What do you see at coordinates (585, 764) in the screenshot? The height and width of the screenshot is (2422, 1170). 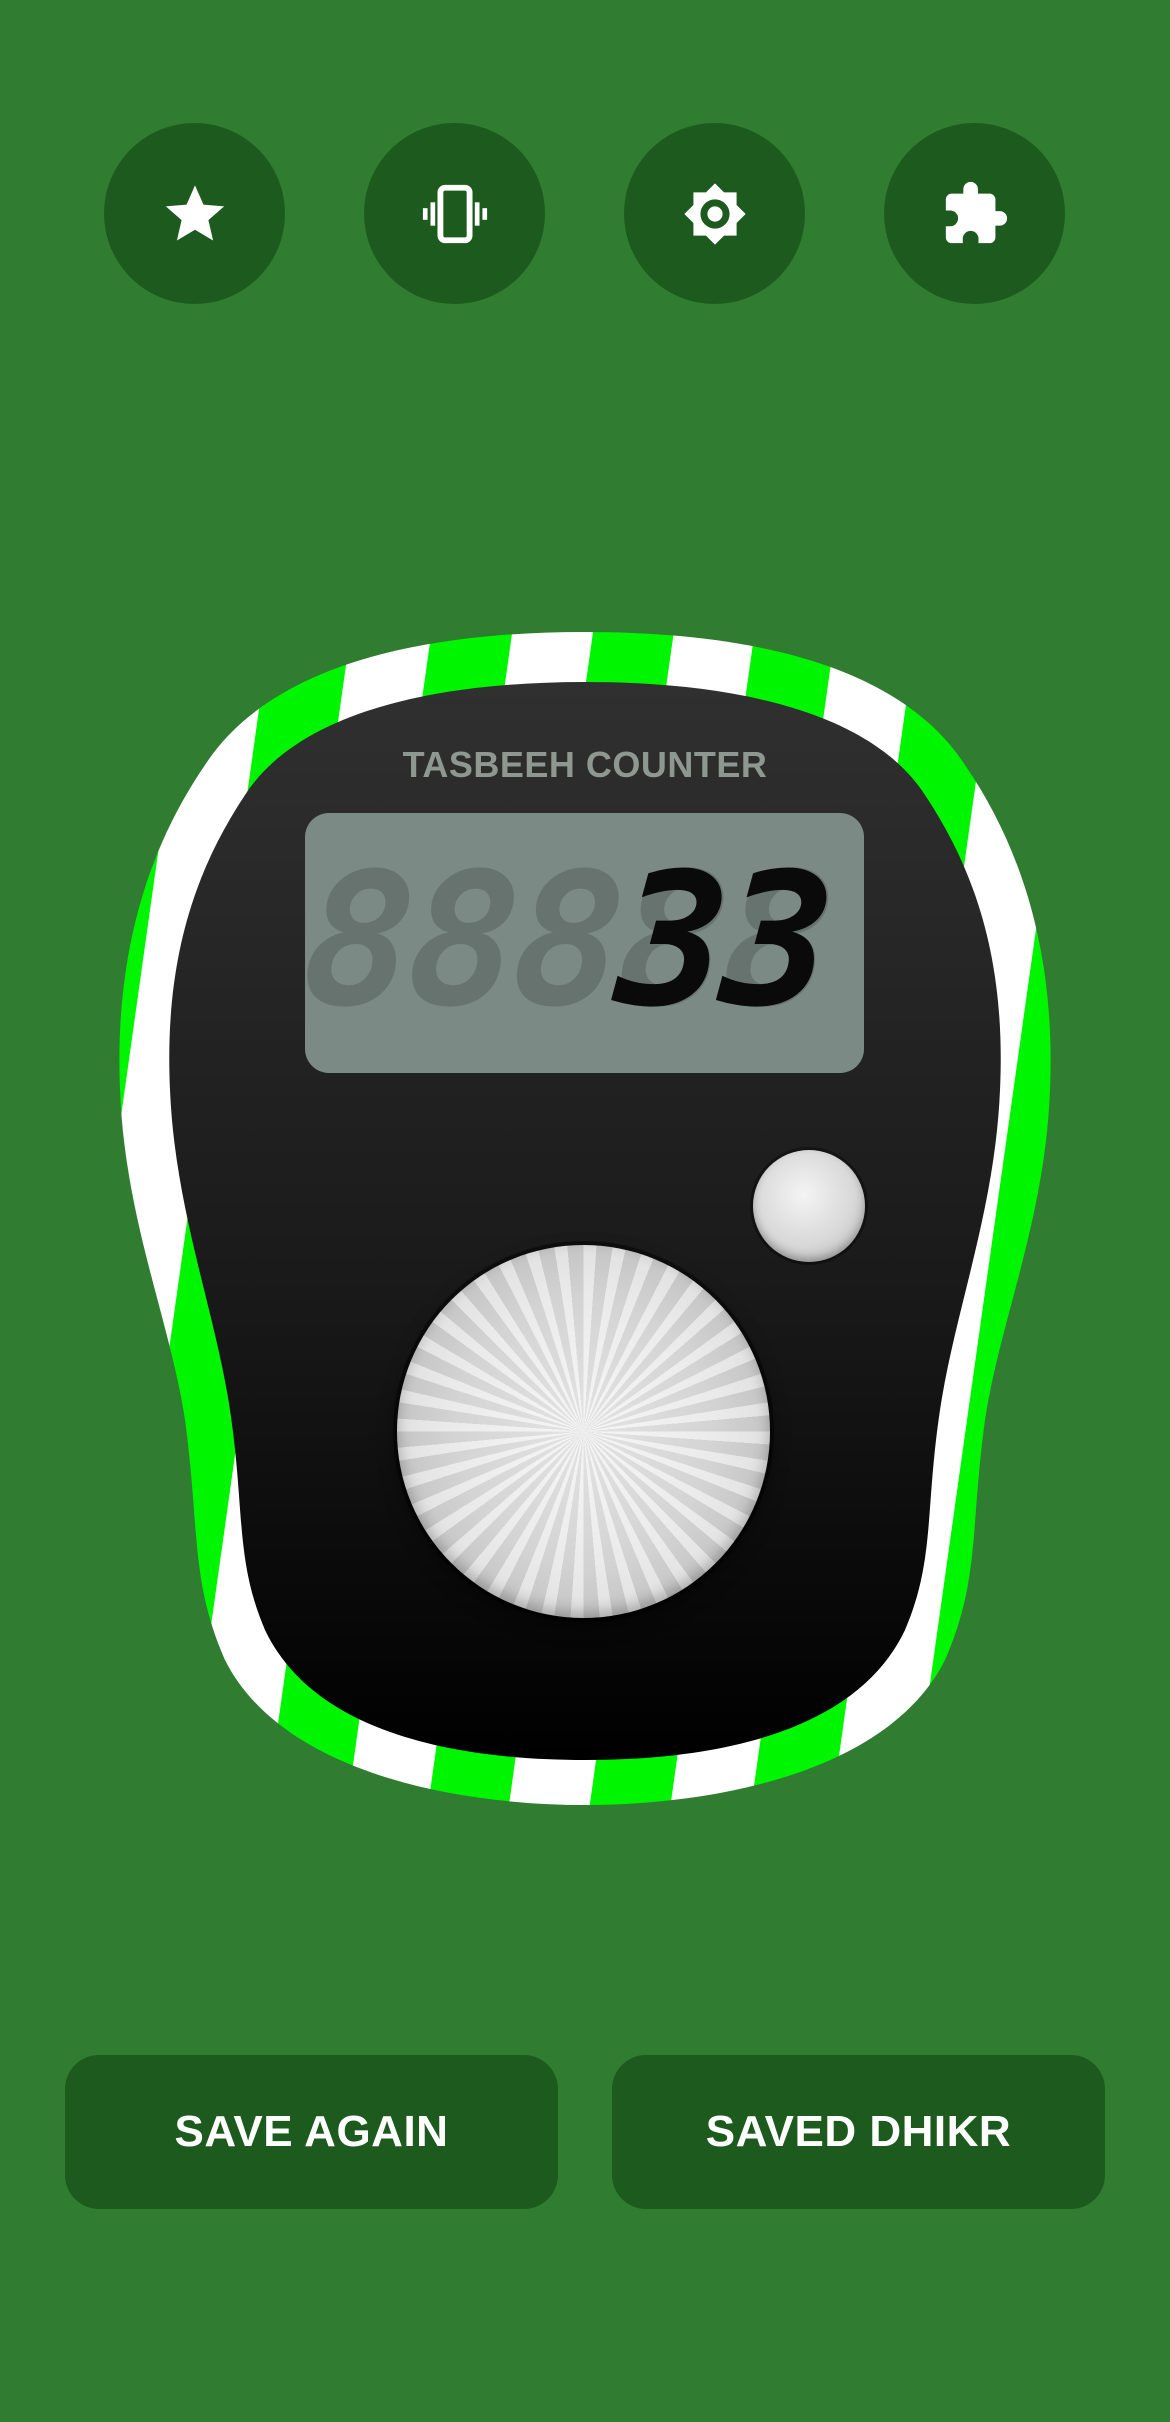 I see `device-title: TASBEEH COUNTER` at bounding box center [585, 764].